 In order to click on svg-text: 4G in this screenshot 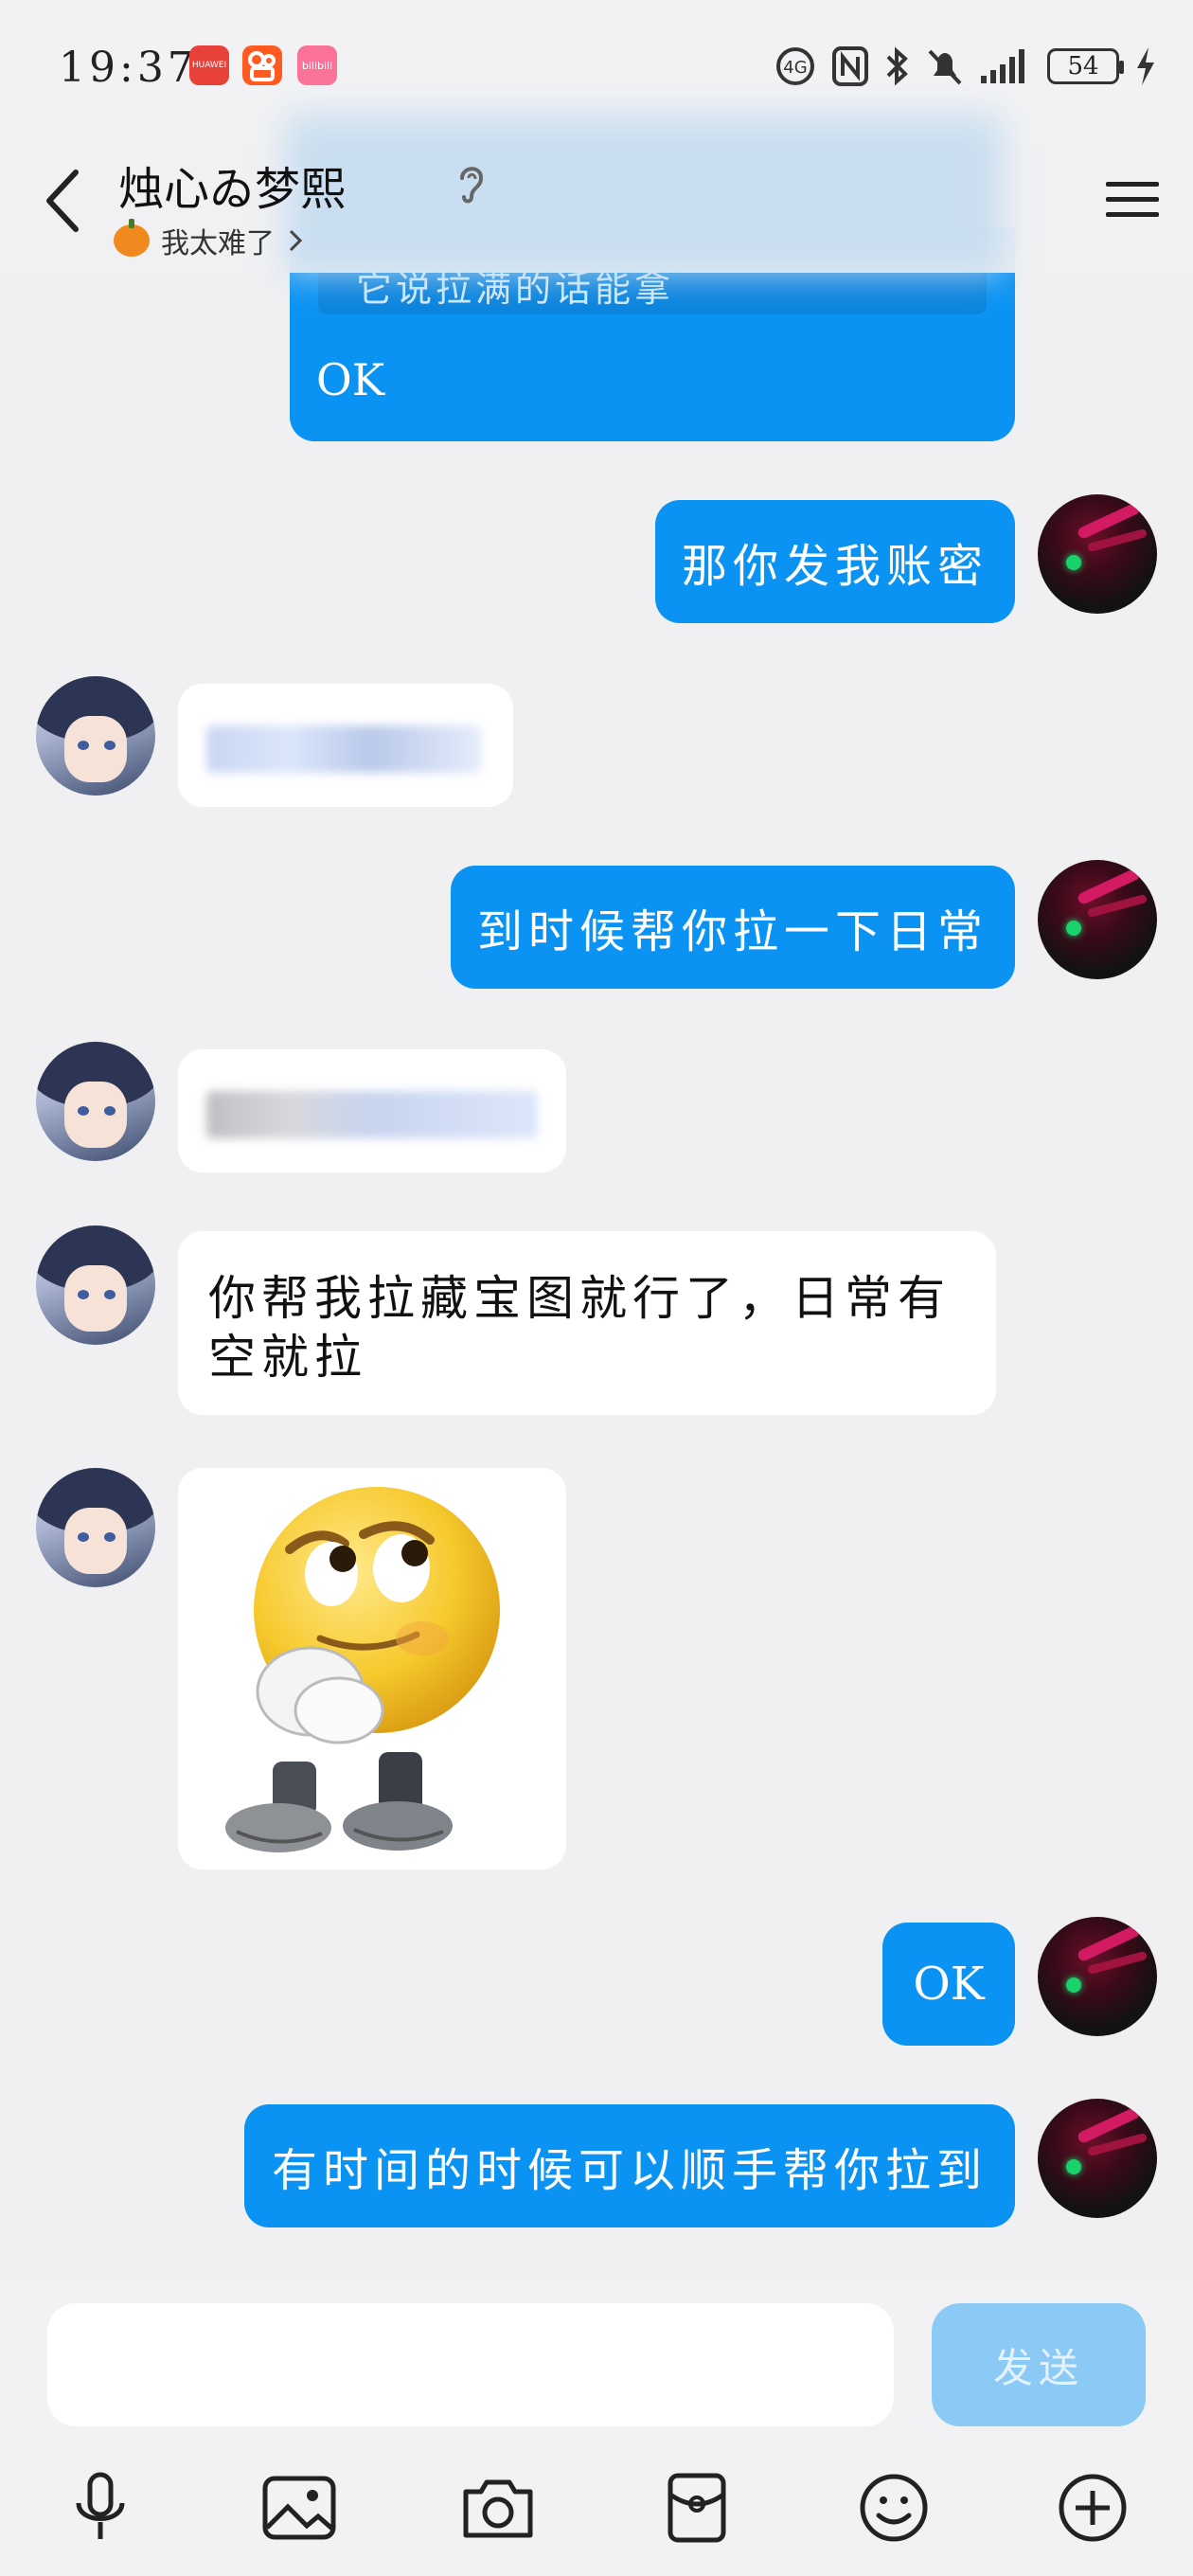, I will do `click(795, 68)`.